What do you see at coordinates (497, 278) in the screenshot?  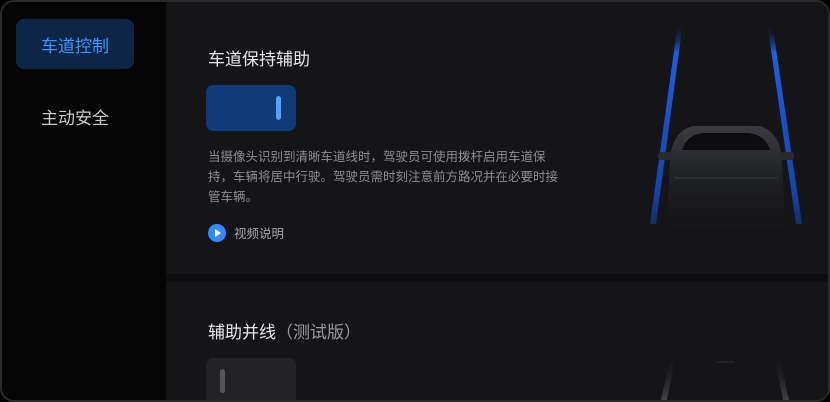 I see `section-divider` at bounding box center [497, 278].